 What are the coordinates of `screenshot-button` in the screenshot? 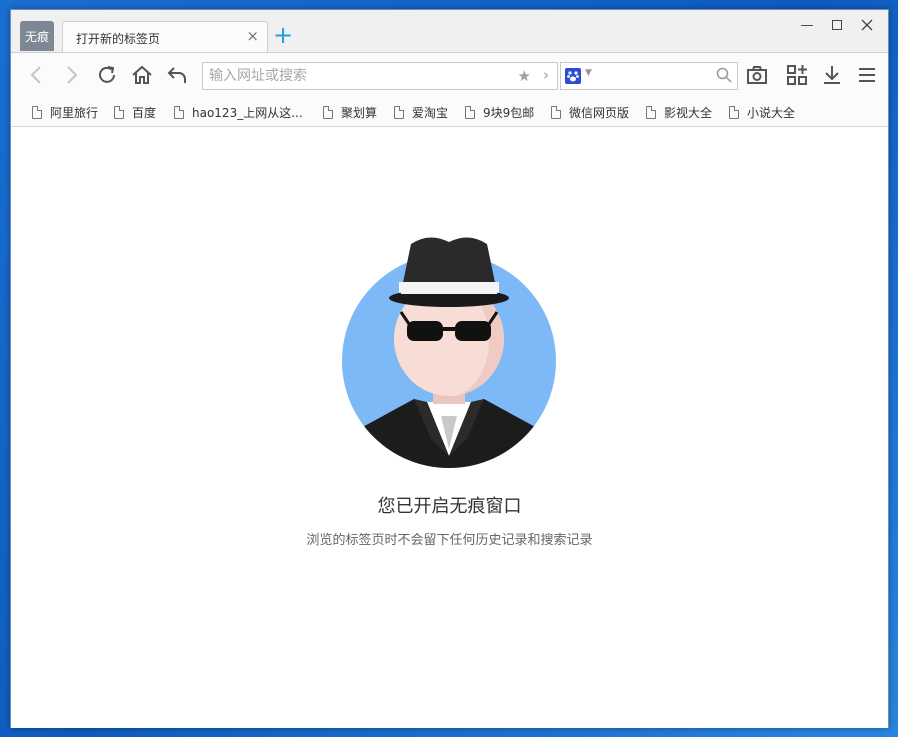 It's located at (757, 75).